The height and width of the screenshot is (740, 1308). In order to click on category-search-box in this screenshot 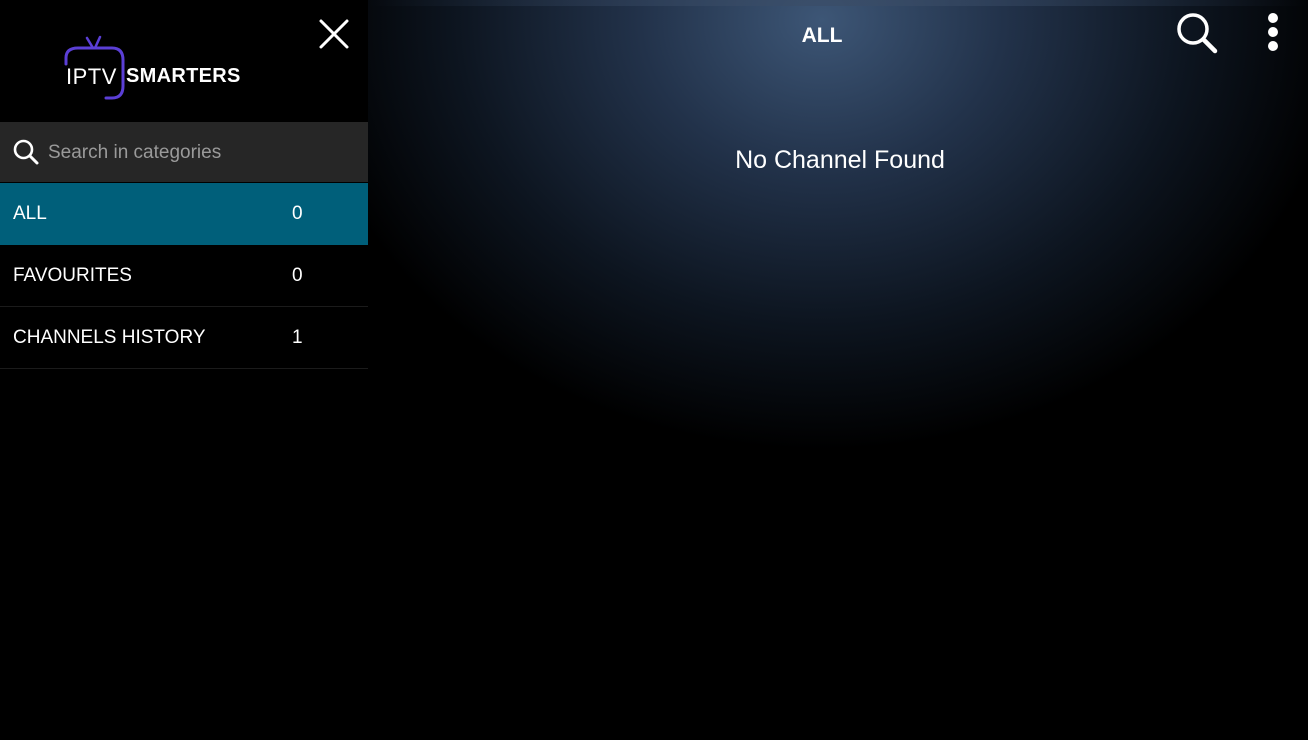, I will do `click(184, 152)`.